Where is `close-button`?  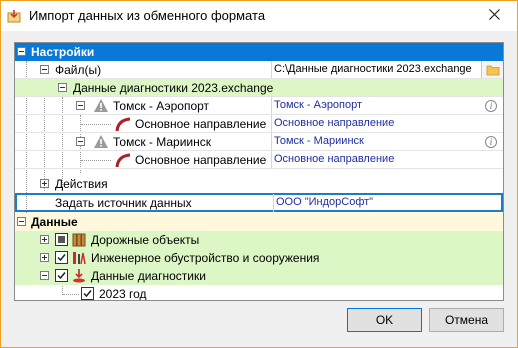 close-button is located at coordinates (494, 16).